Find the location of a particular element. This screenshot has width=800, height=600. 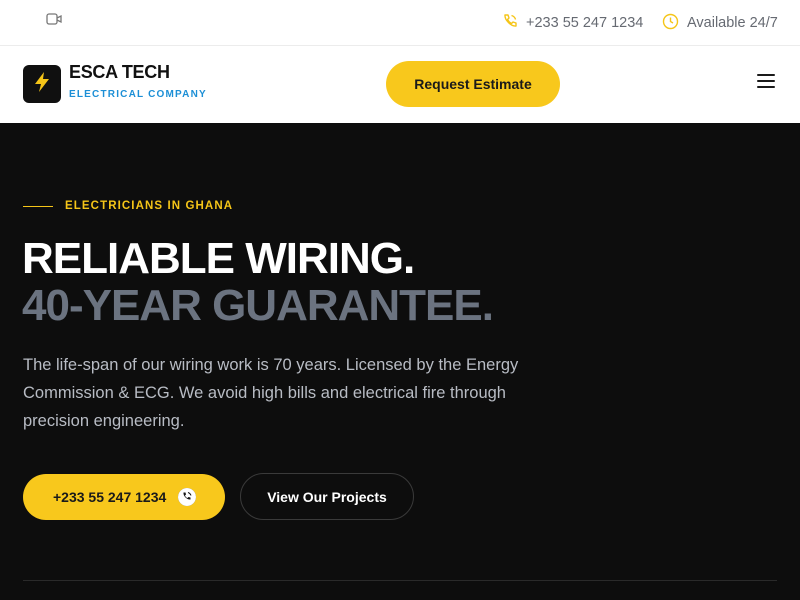

brand-tagline: ELECTRICAL COMPANY is located at coordinates (138, 94).